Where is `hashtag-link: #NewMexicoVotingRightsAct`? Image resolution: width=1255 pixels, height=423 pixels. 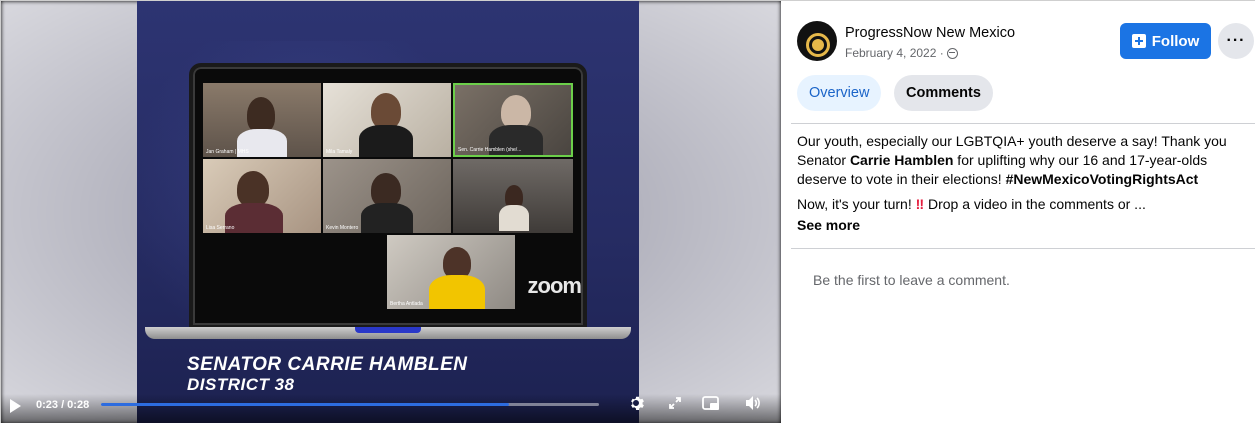
hashtag-link: #NewMexicoVotingRightsAct is located at coordinates (1102, 179).